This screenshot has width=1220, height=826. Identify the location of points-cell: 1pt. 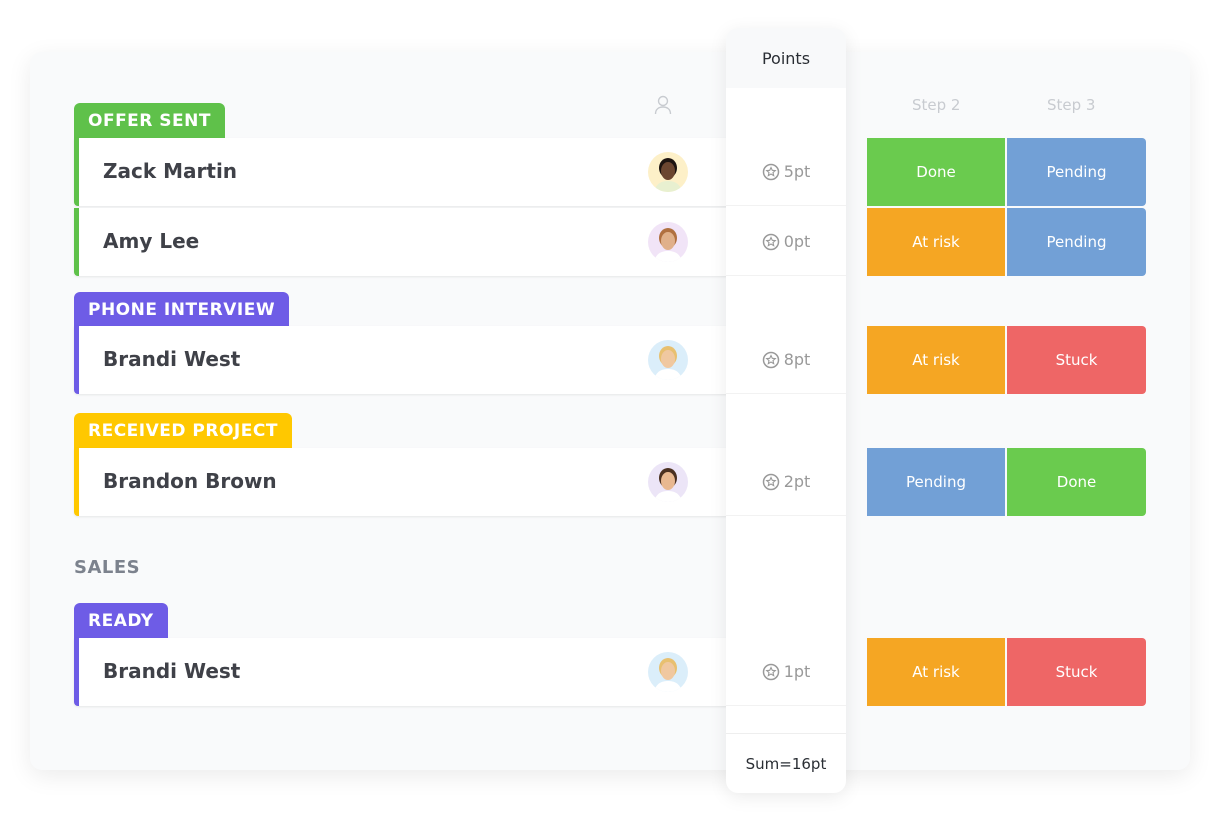
(786, 672).